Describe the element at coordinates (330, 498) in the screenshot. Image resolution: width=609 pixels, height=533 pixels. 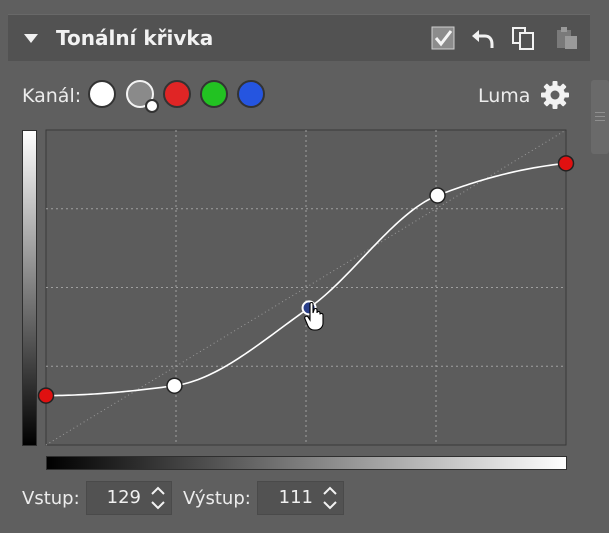
I see `output-spinner` at that location.